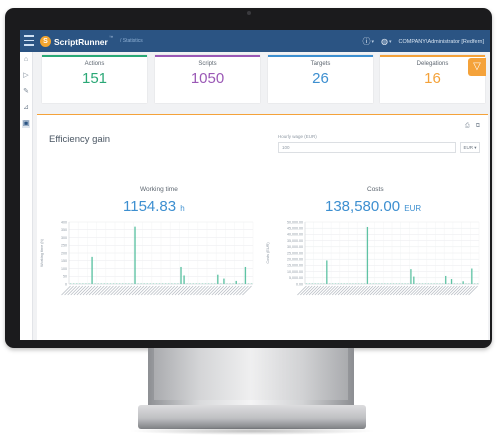  Describe the element at coordinates (64, 261) in the screenshot. I see `y-tick-label: 150` at that location.